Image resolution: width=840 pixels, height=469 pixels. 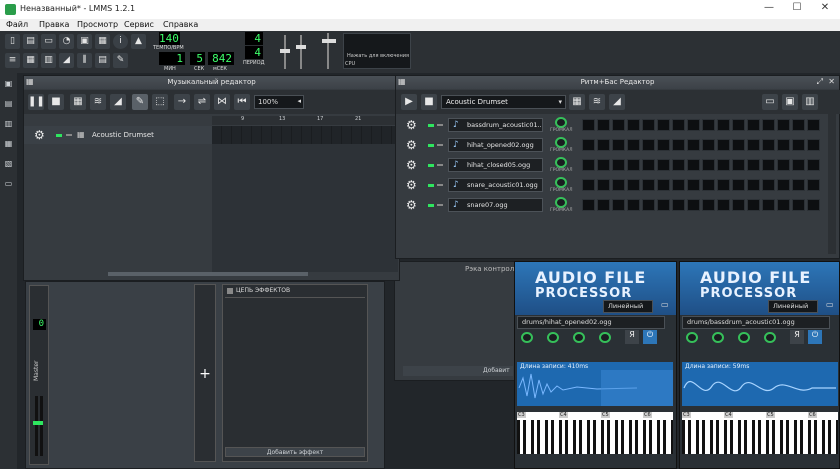 I want to click on master-volume-slider, so click(x=285, y=52).